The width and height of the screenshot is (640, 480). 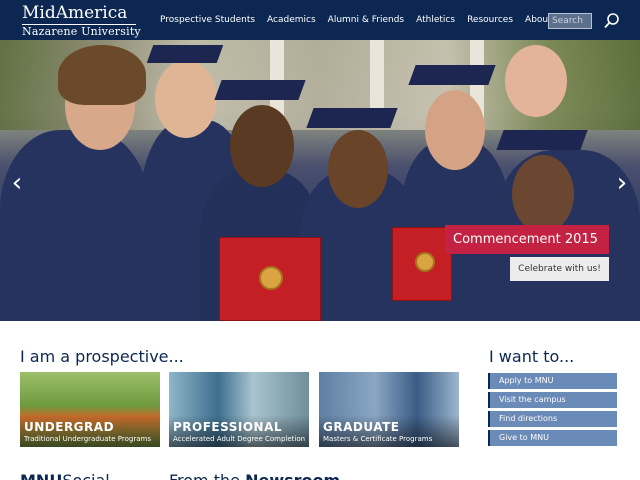 I want to click on social-heading: MNUSocial, so click(x=65, y=476).